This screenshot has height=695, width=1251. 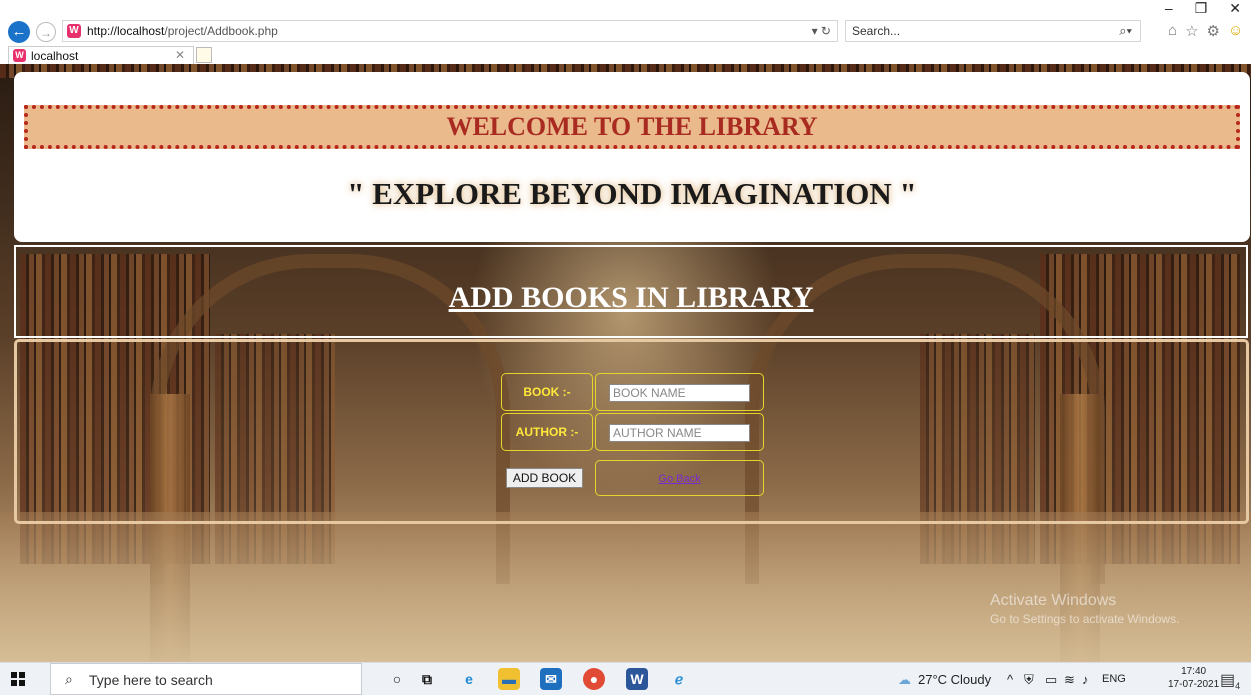 I want to click on welcome-banner: WELCOME TO THE LIBRARY, so click(x=632, y=127).